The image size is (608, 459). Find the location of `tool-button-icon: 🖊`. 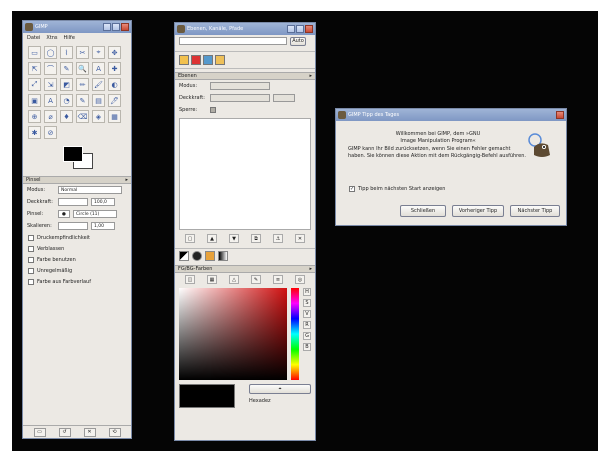

tool-button-icon: 🖊 is located at coordinates (114, 100).